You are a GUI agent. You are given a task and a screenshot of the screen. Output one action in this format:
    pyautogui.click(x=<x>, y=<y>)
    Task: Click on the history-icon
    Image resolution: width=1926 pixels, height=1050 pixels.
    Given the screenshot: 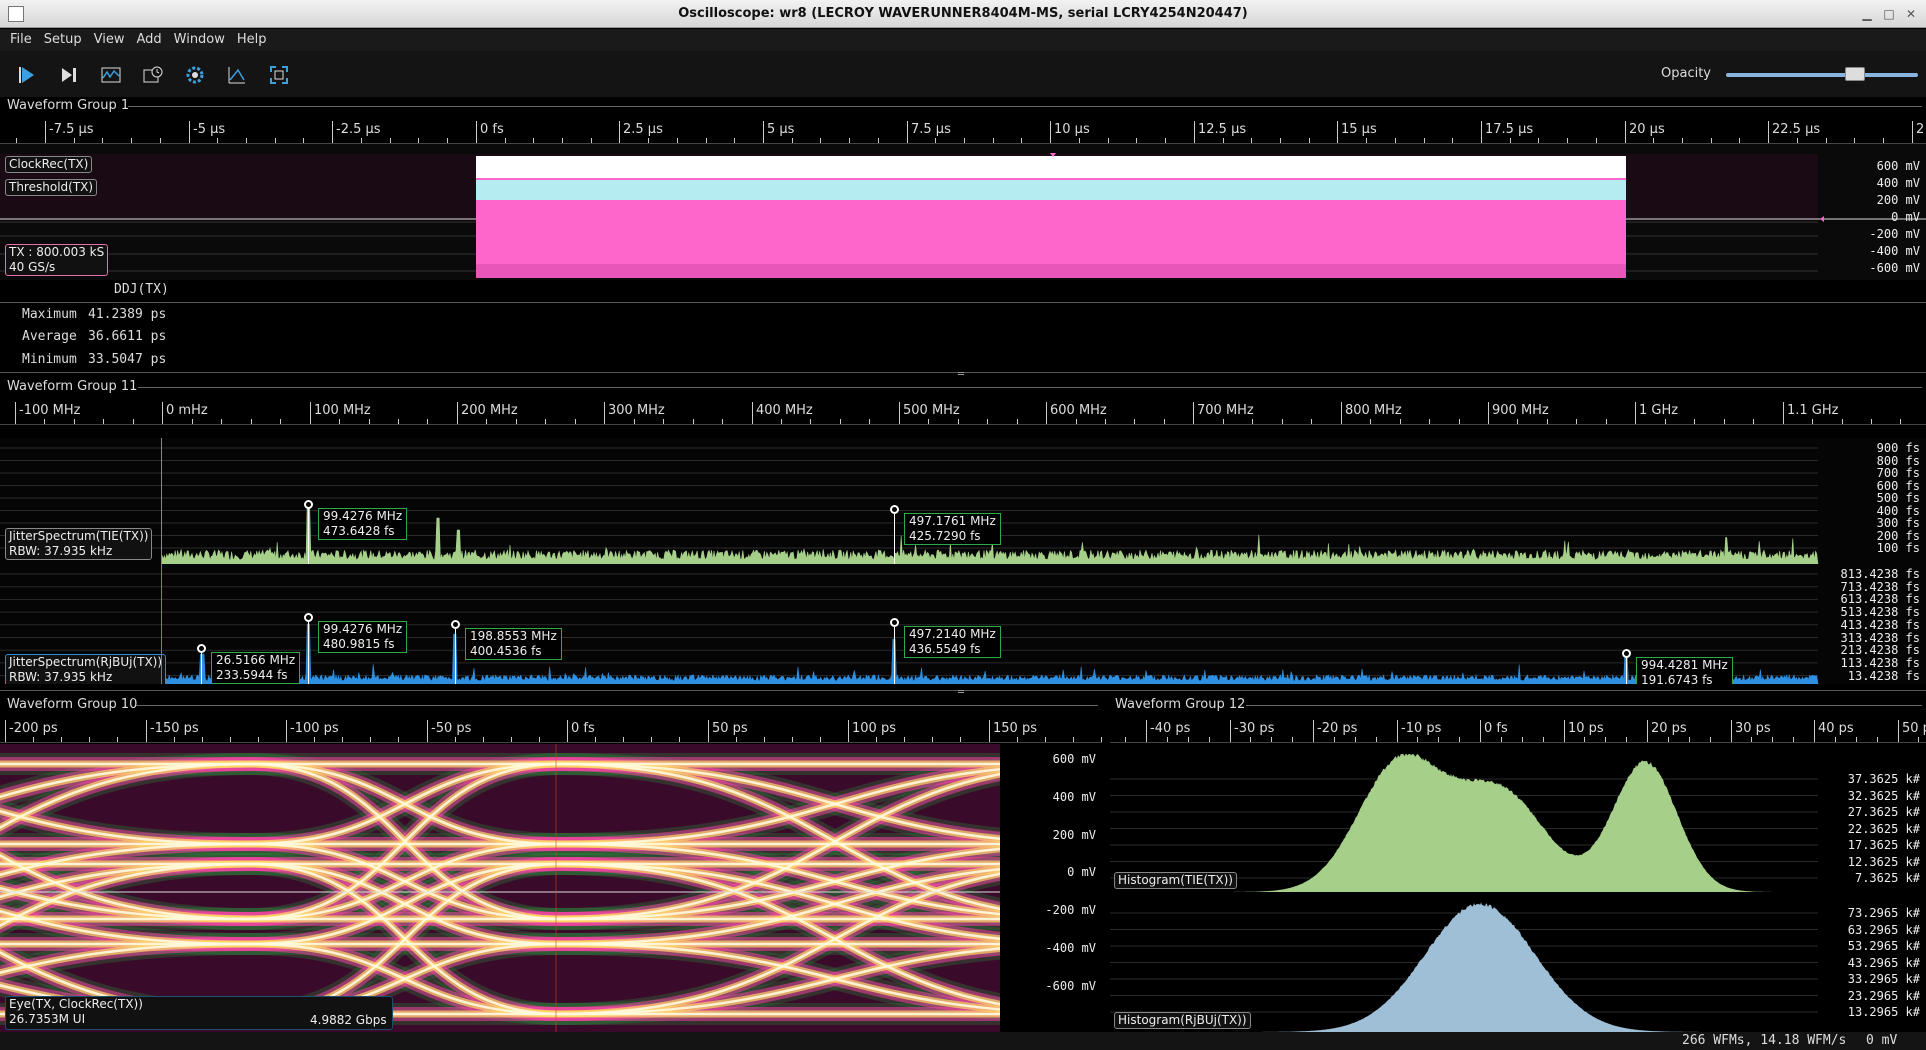 What is the action you would take?
    pyautogui.click(x=153, y=75)
    